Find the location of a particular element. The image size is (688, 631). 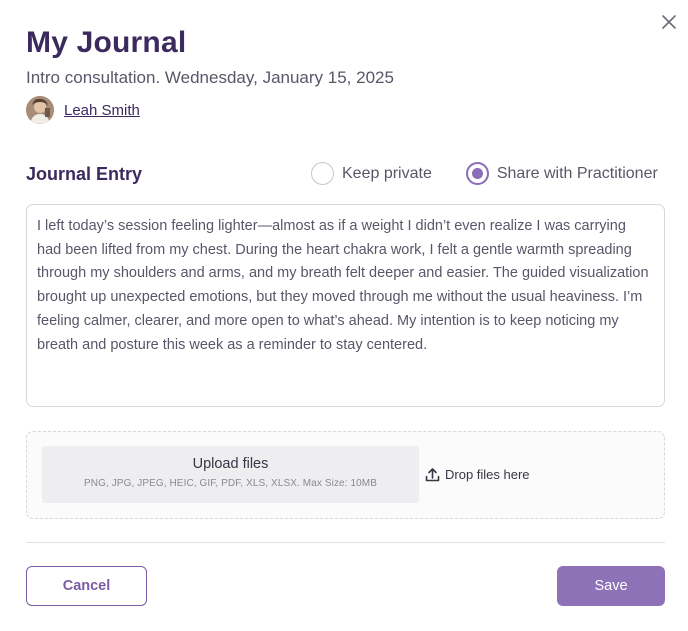

close-icon is located at coordinates (669, 22).